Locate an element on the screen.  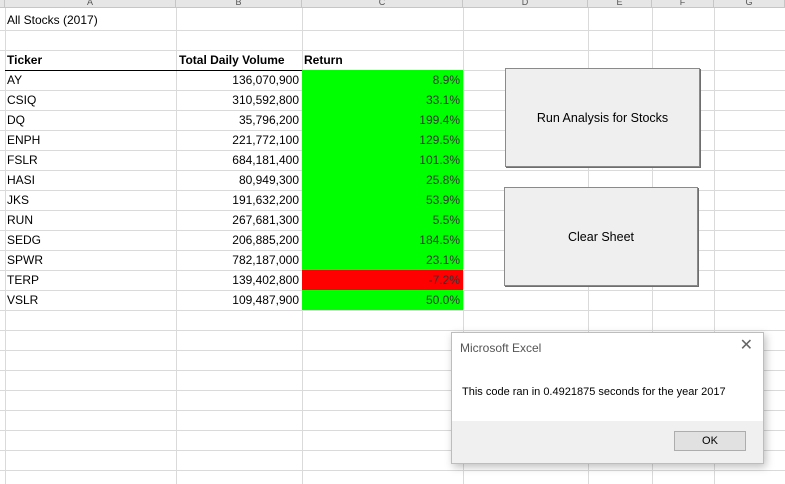
volume-cell: 267,681,300 is located at coordinates (239, 220).